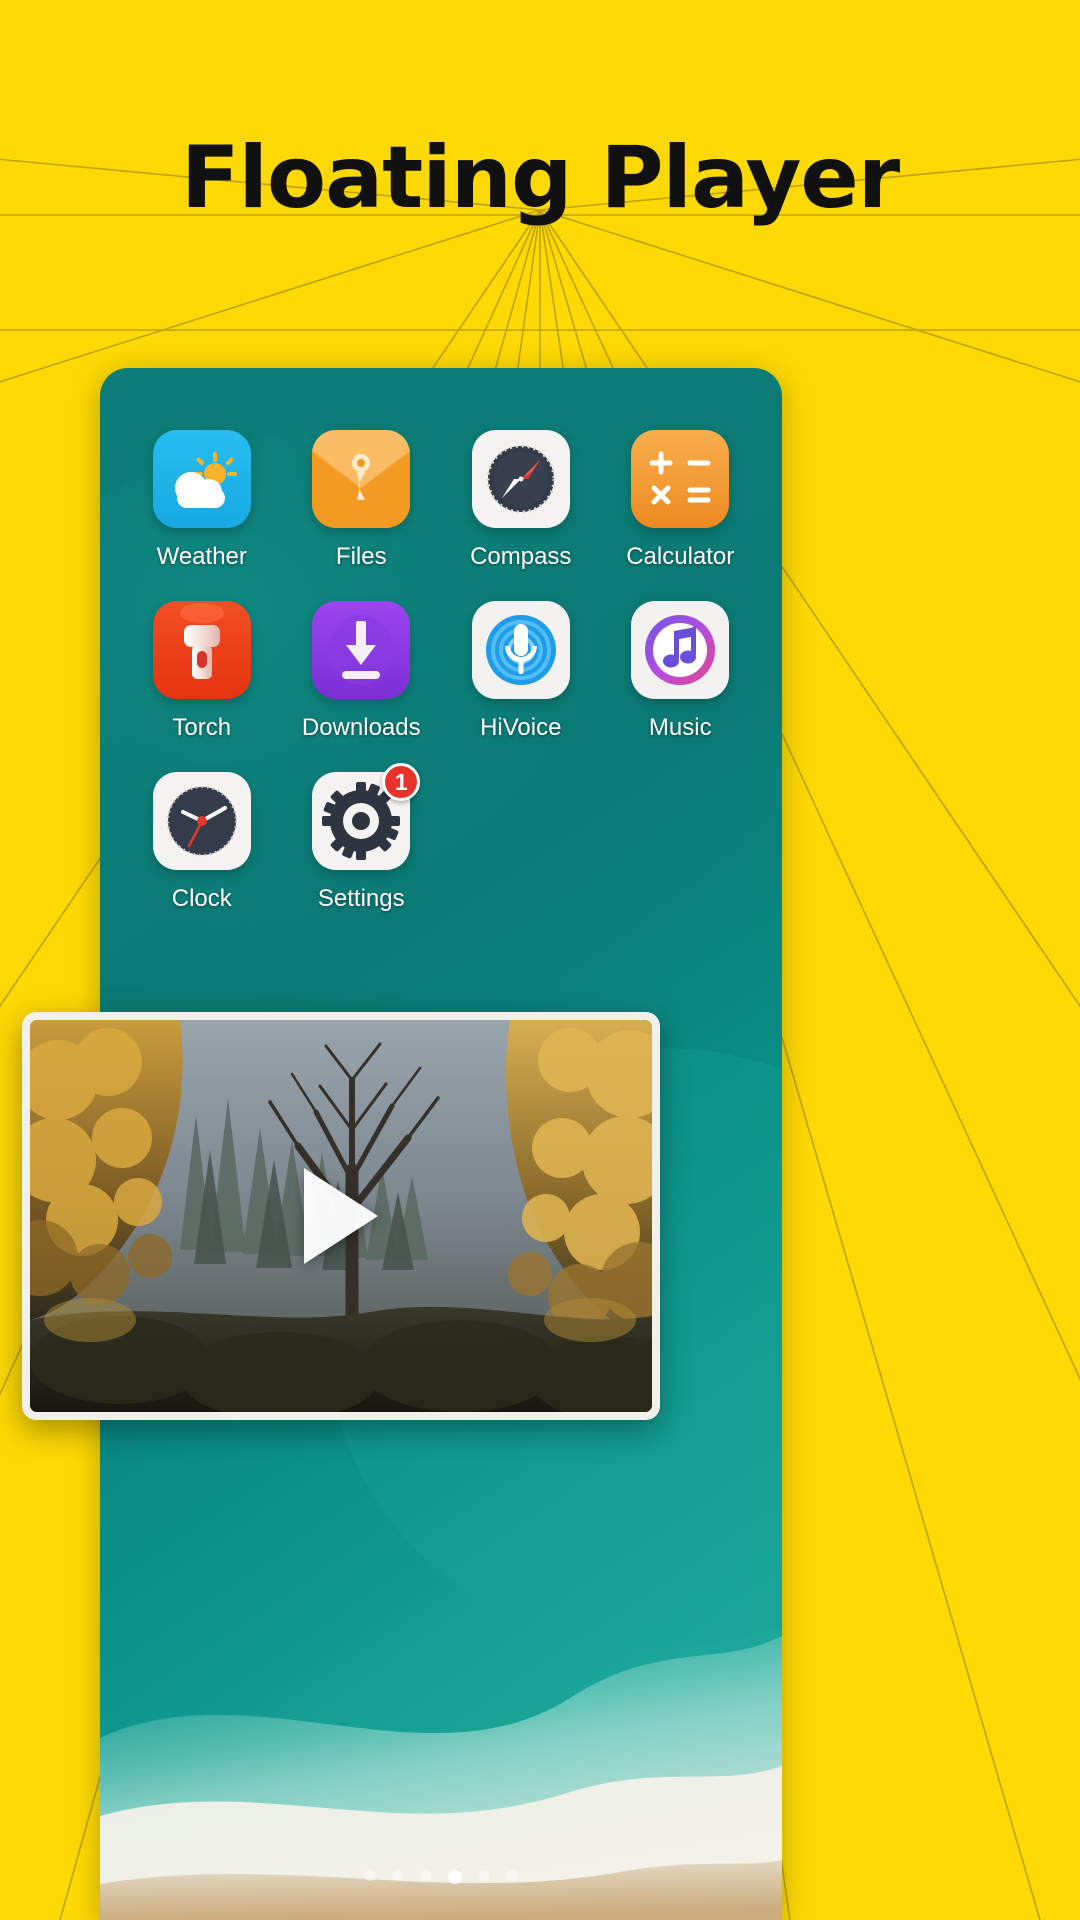 This screenshot has width=1080, height=1920. I want to click on weather-icon-wrap, so click(201, 479).